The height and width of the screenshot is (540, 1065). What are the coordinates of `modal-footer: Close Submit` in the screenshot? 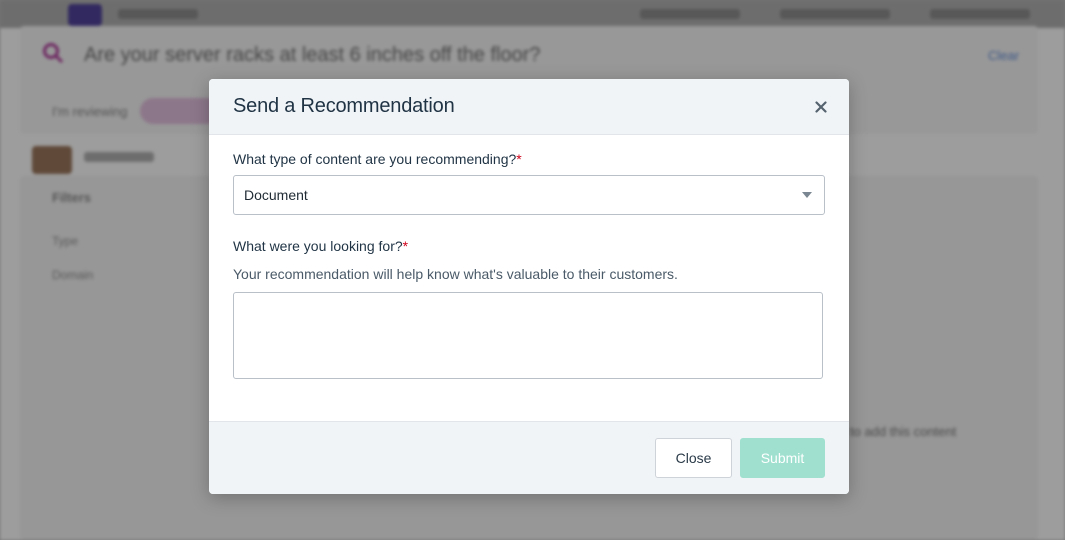 It's located at (529, 457).